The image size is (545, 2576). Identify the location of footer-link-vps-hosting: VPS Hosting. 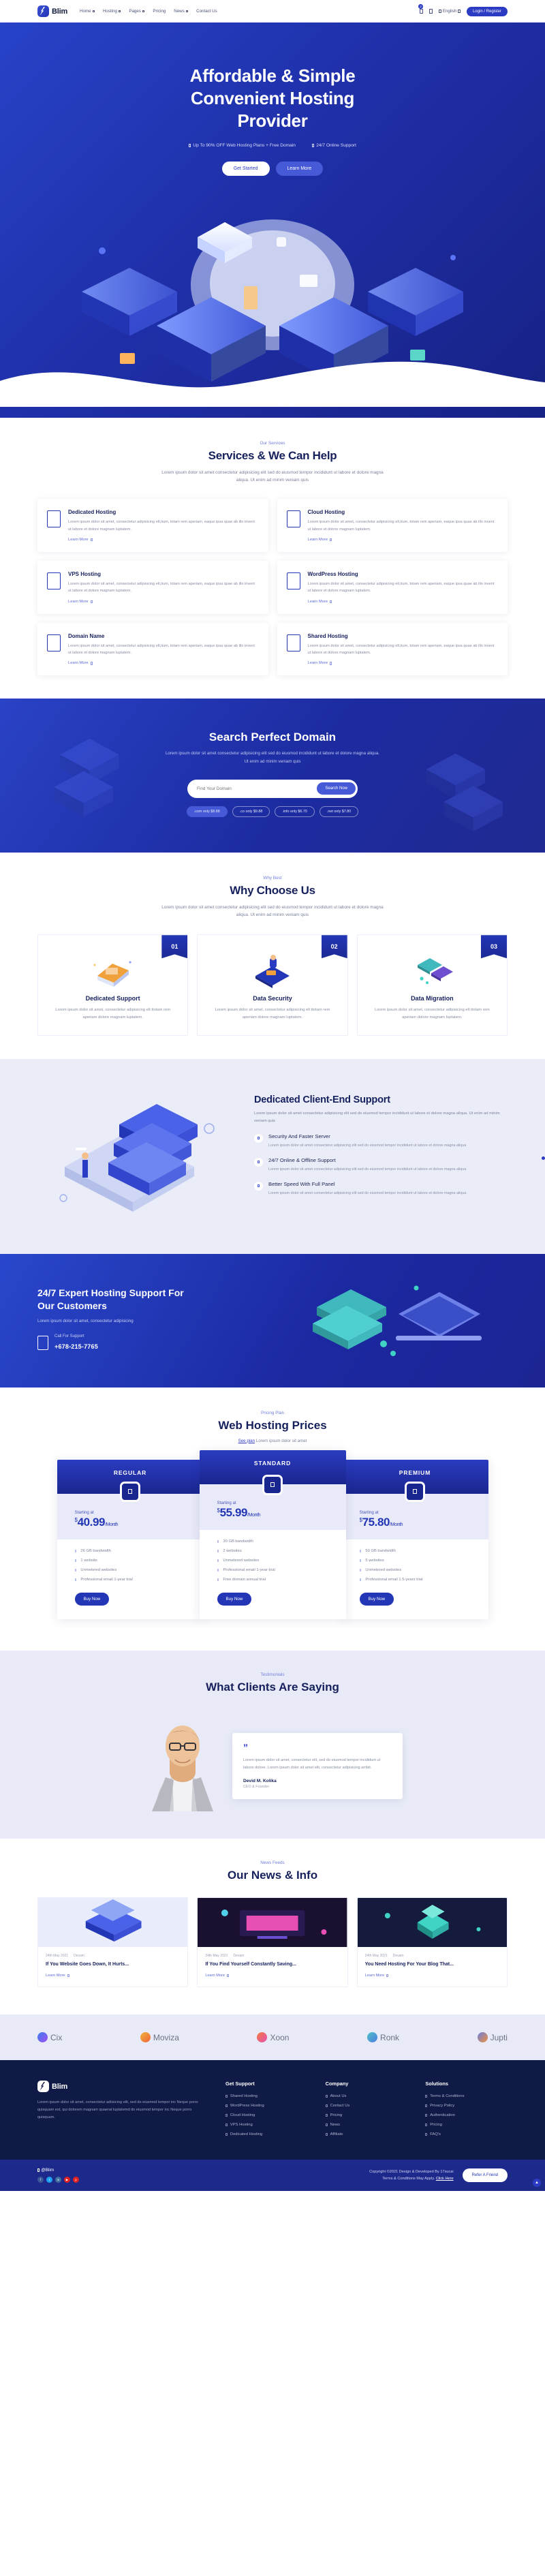
(267, 2125).